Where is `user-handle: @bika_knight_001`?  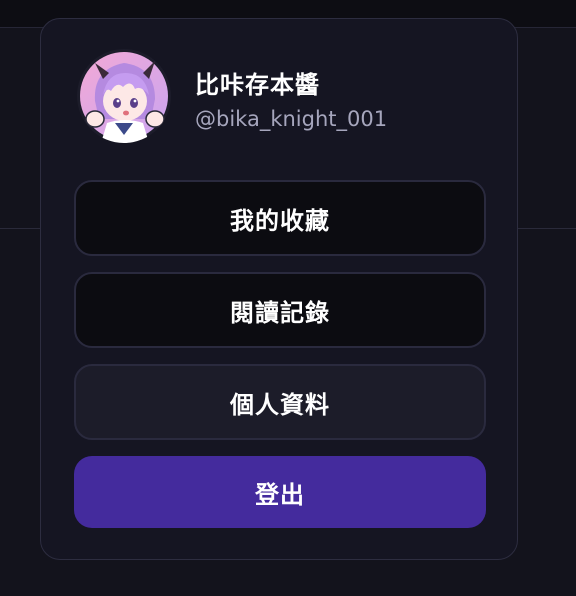
user-handle: @bika_knight_001 is located at coordinates (291, 119).